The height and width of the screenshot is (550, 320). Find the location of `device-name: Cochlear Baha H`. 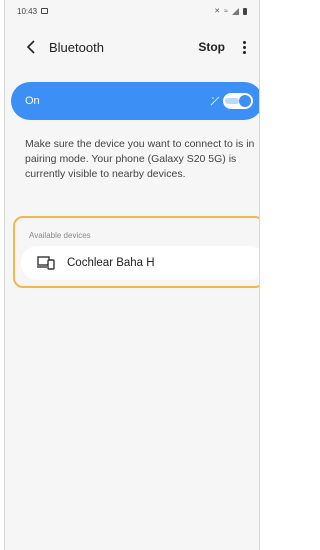

device-name: Cochlear Baha H is located at coordinates (111, 263).